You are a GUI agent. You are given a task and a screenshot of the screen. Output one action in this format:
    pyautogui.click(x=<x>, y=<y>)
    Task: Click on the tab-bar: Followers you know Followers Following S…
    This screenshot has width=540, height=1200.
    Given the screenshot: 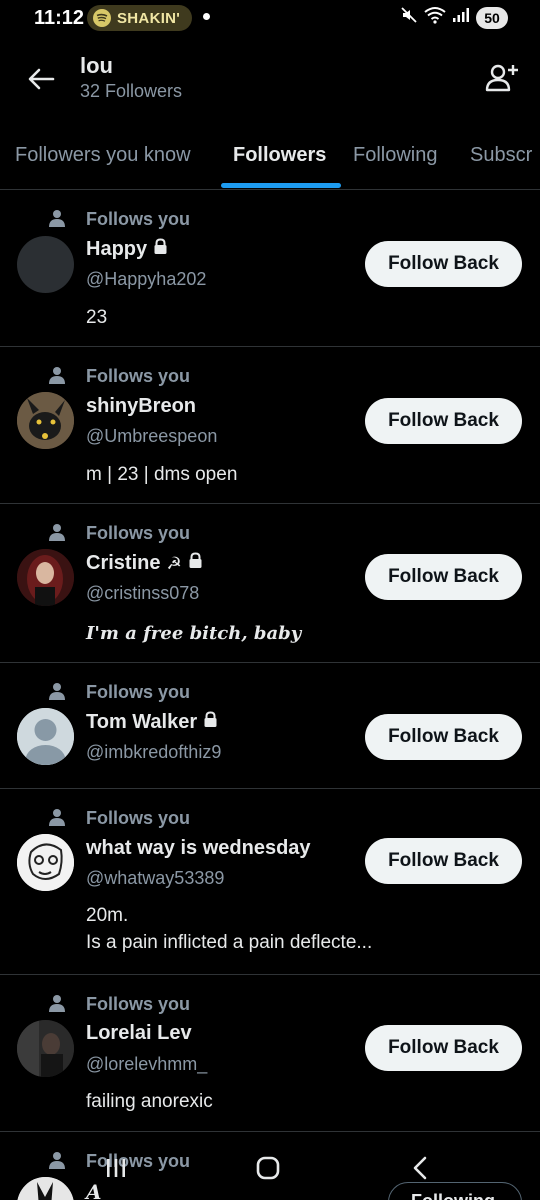 What is the action you would take?
    pyautogui.click(x=270, y=160)
    